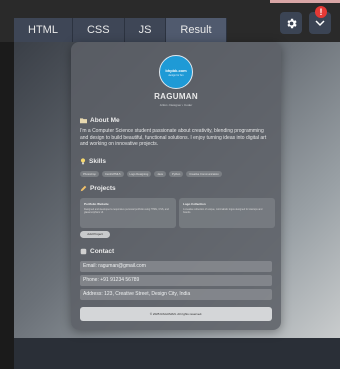 This screenshot has width=340, height=369. Describe the element at coordinates (176, 280) in the screenshot. I see `contact-phone: Phone: +91 91234 56789` at that location.